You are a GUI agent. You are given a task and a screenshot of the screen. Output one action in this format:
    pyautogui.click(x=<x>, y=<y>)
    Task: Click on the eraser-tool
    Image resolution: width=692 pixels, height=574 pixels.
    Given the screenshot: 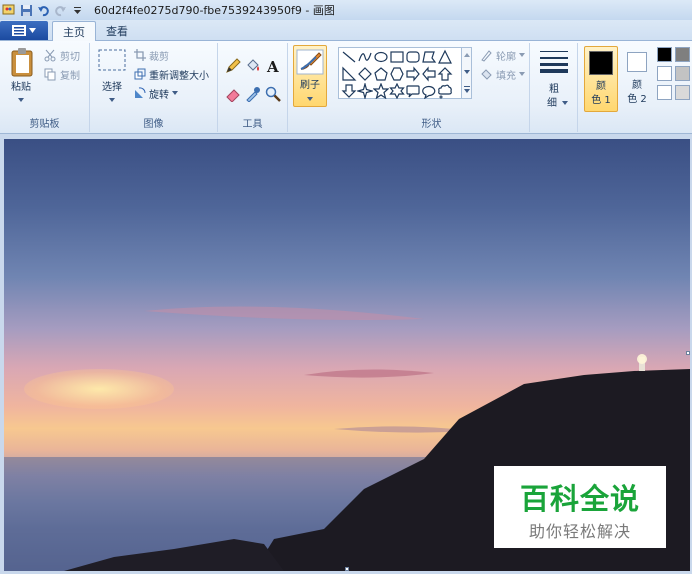 What is the action you would take?
    pyautogui.click(x=233, y=94)
    